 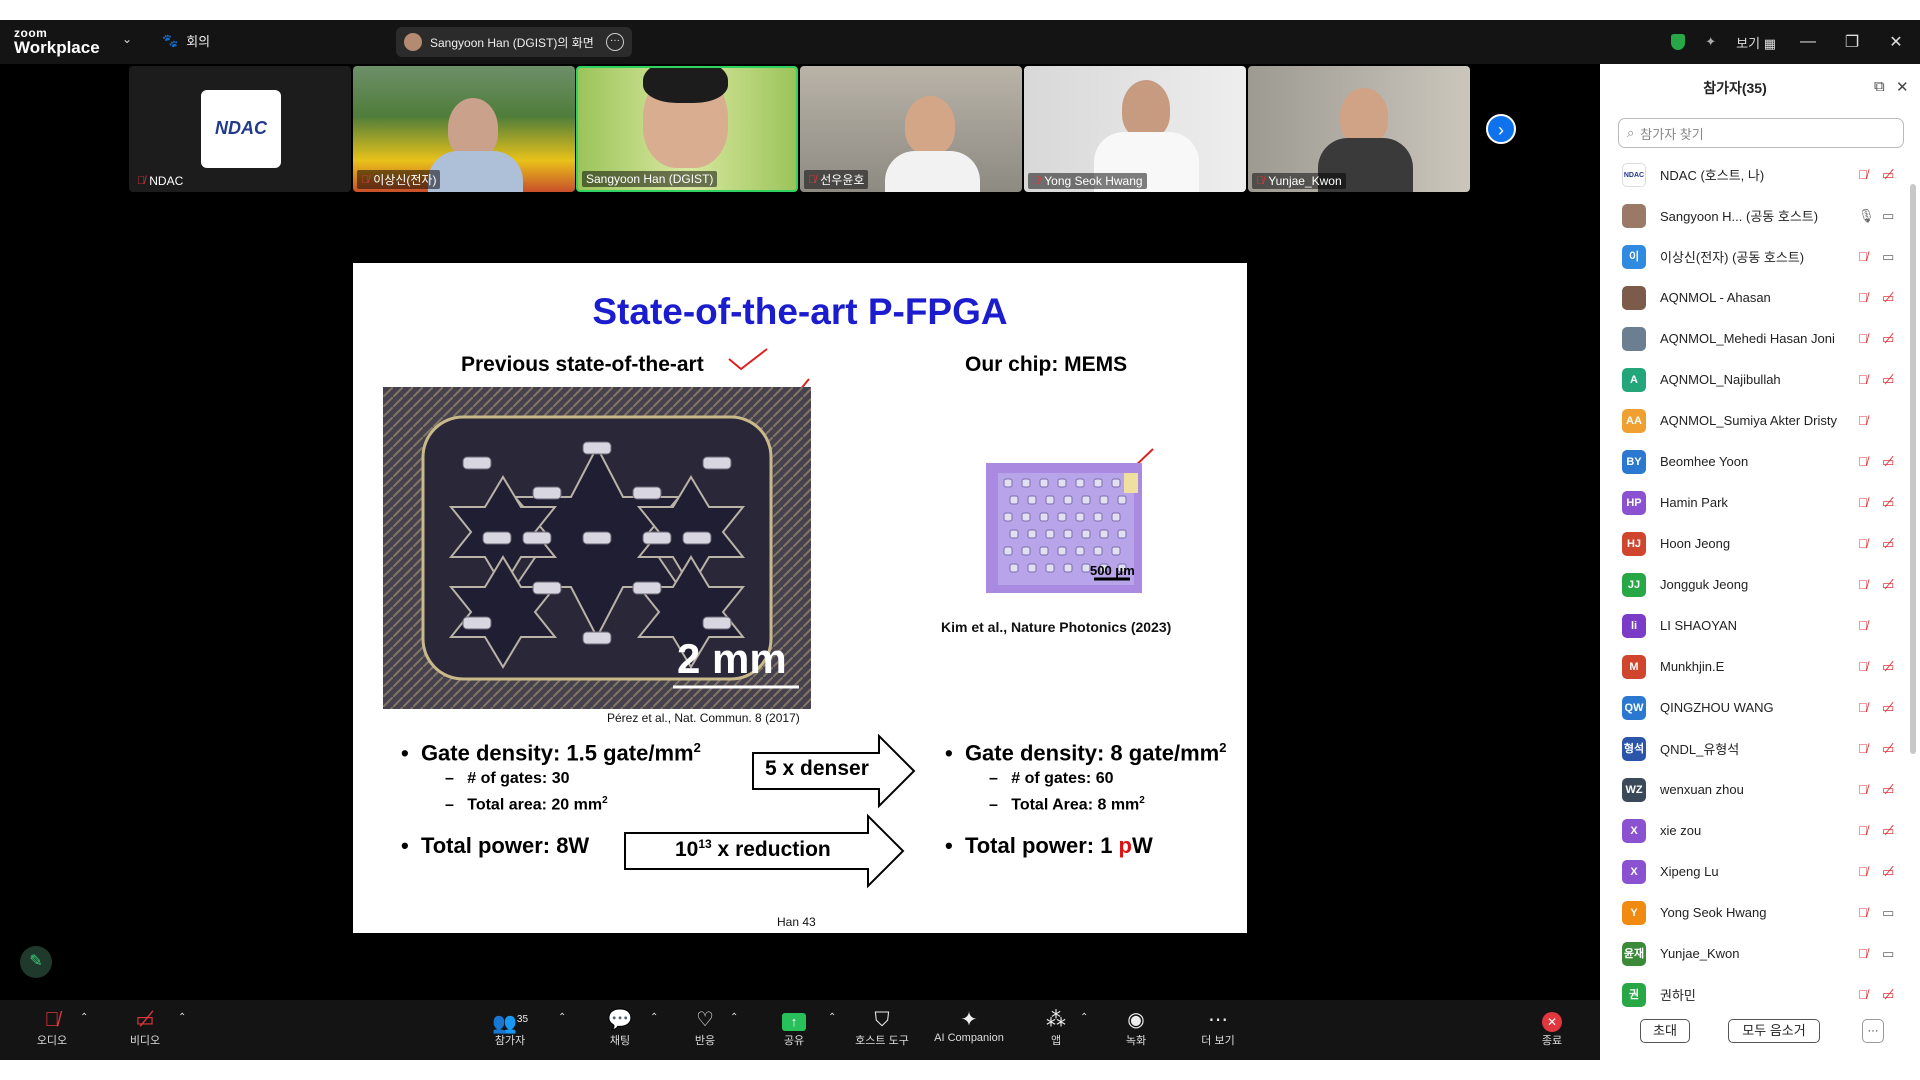 I want to click on participant-row: BY Beomhee Yoon 🎙̸ ▭̸, so click(x=1753, y=461).